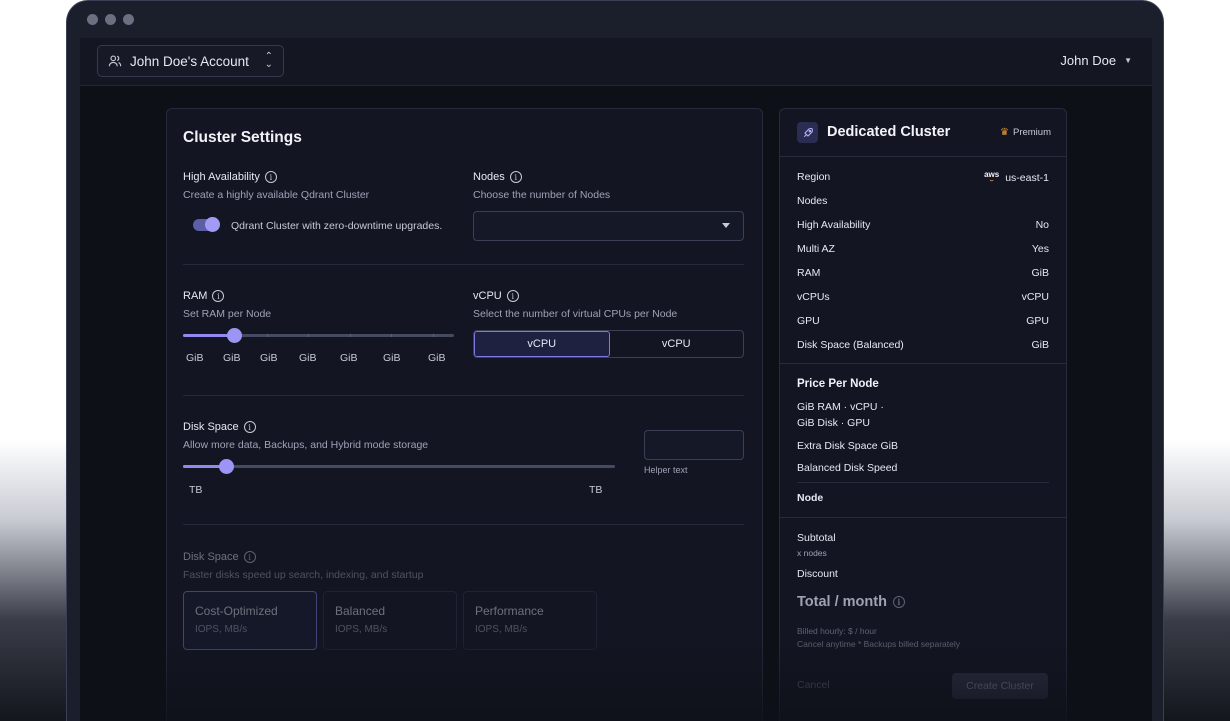 Image resolution: width=1230 pixels, height=721 pixels. Describe the element at coordinates (360, 611) in the screenshot. I see `card-title: Balanced` at that location.